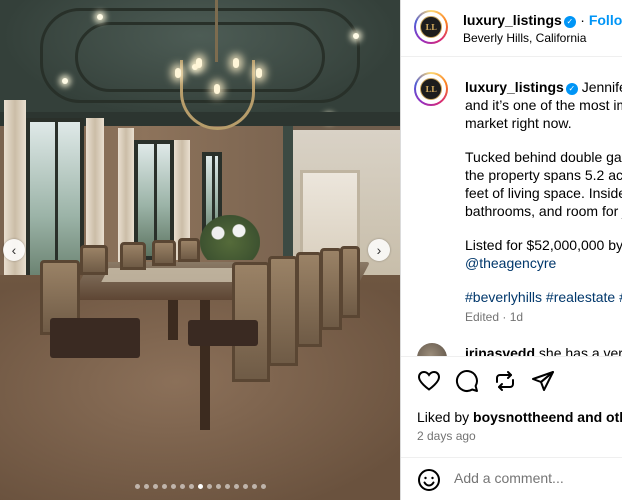 The height and width of the screenshot is (500, 622). Describe the element at coordinates (534, 478) in the screenshot. I see `add-comment-input` at that location.